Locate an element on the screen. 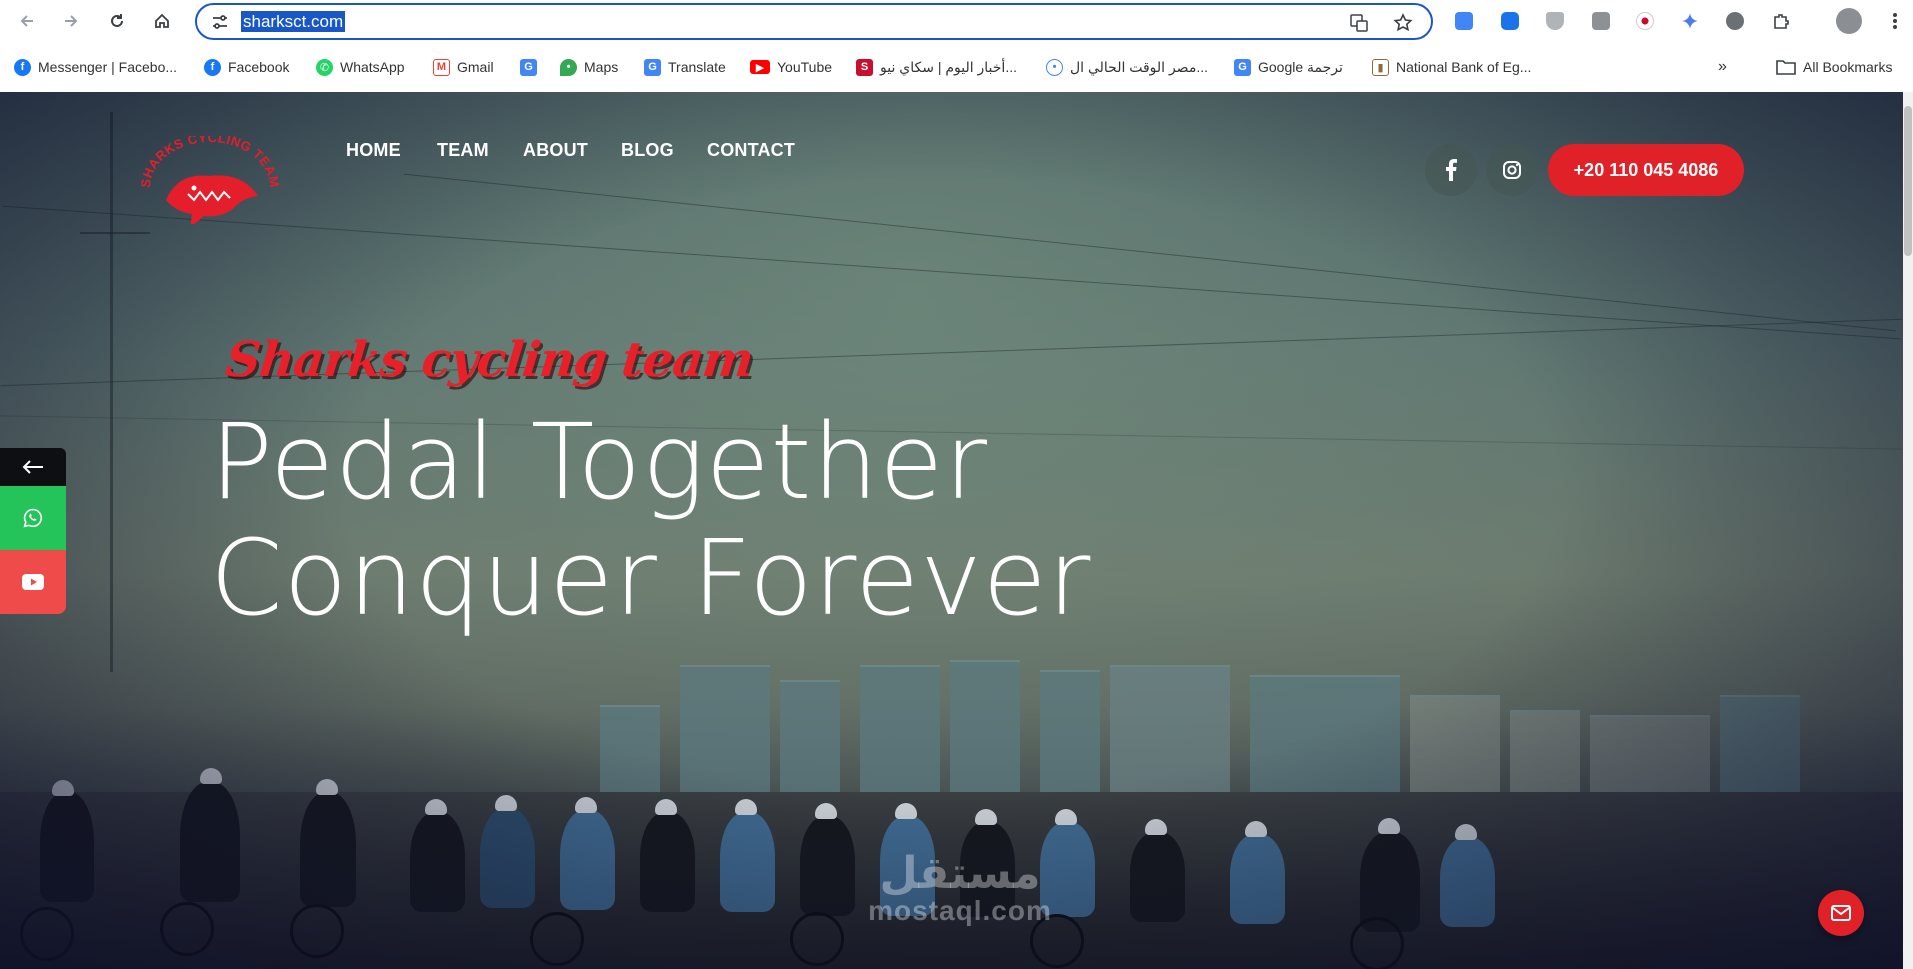  location-icon: • is located at coordinates (1054, 67).